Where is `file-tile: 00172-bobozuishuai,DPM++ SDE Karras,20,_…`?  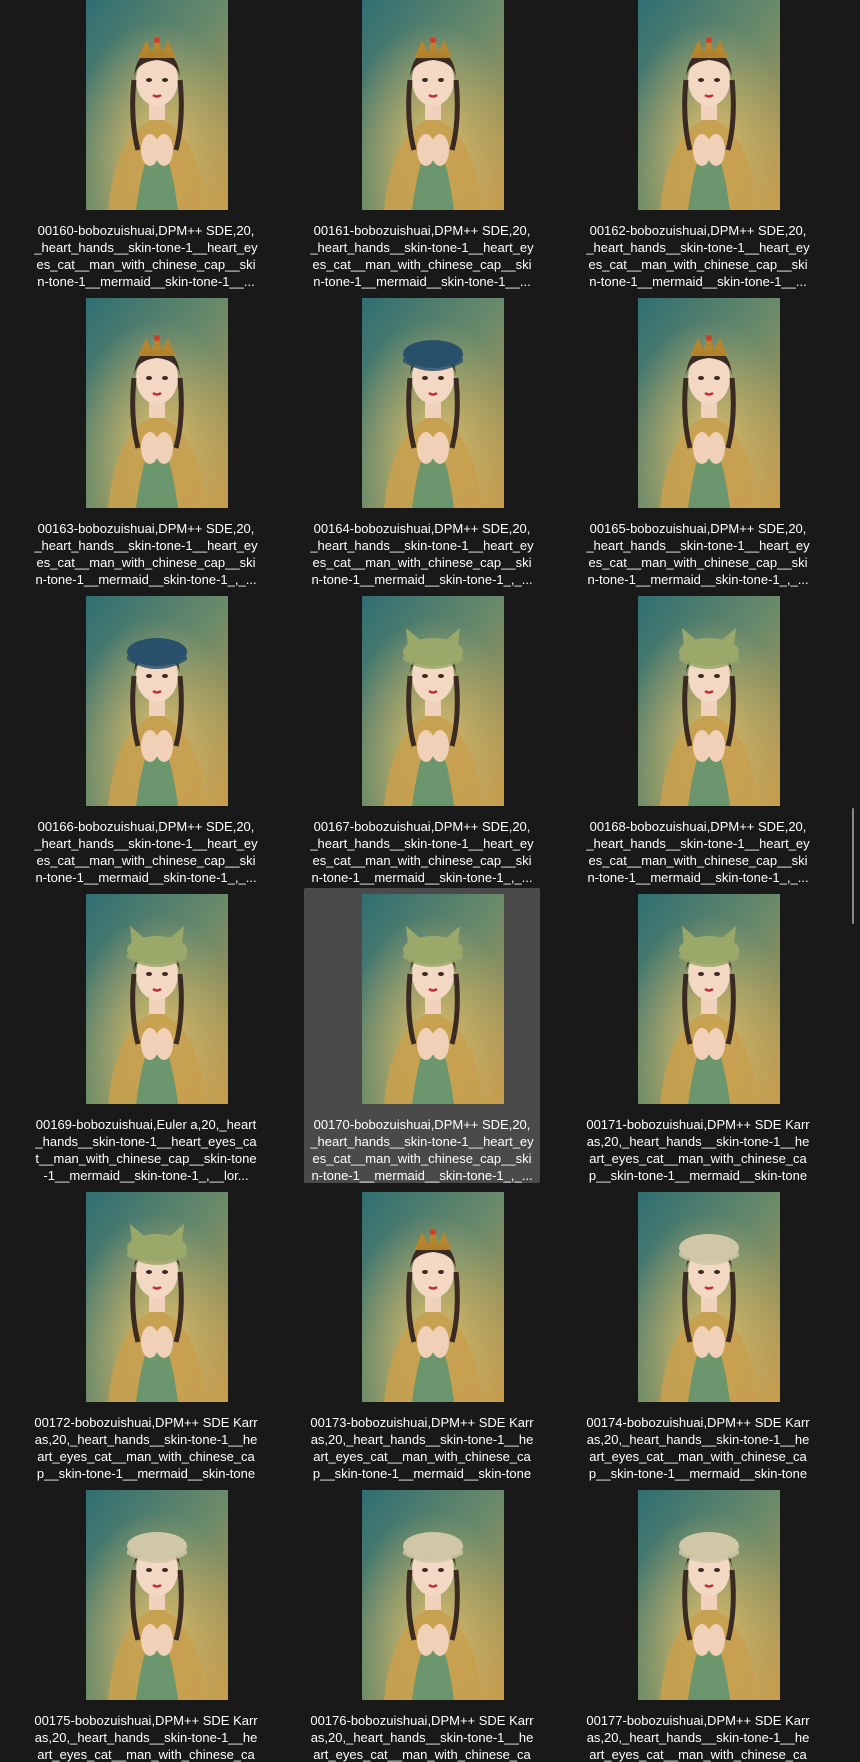 file-tile: 00172-bobozuishuai,DPM++ SDE Karras,20,_… is located at coordinates (146, 1342).